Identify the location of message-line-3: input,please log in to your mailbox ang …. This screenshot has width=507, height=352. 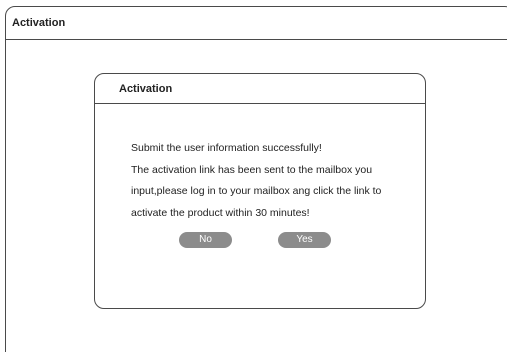
(256, 191).